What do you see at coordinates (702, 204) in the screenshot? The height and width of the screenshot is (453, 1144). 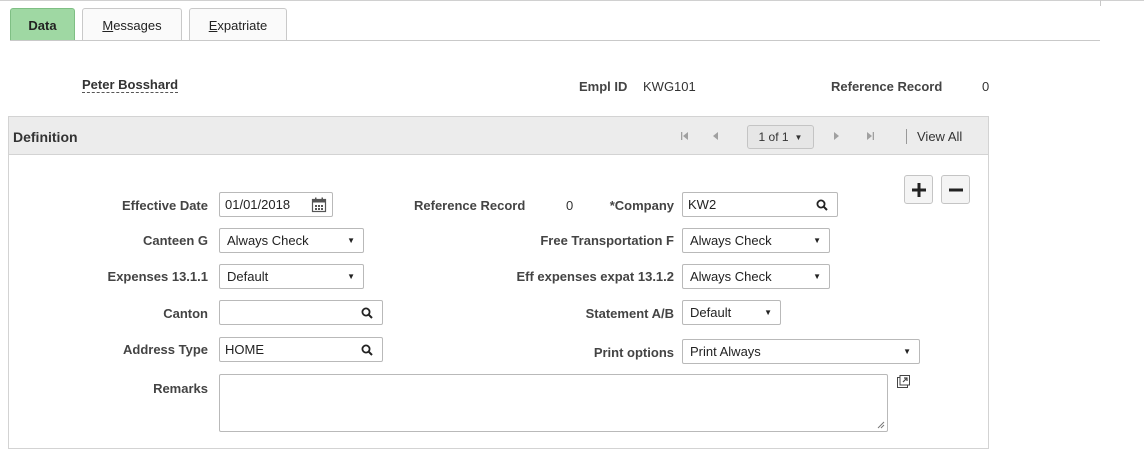 I see `company-value: KW2` at bounding box center [702, 204].